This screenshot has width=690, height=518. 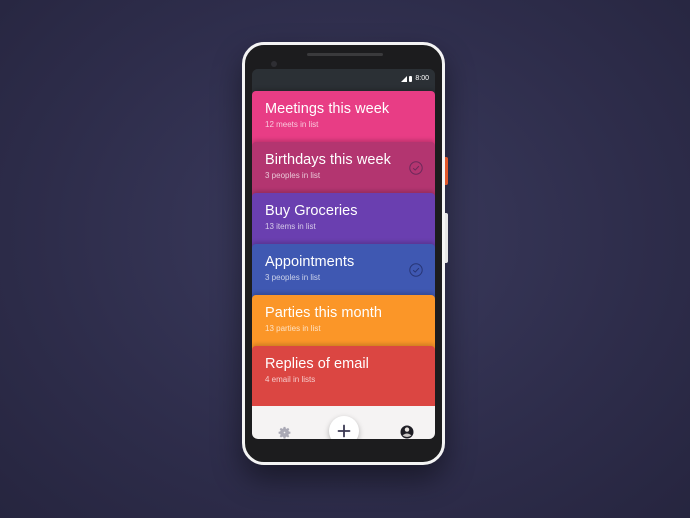 What do you see at coordinates (343, 272) in the screenshot?
I see `list-card-appointments: Appointments 3 peoples in list` at bounding box center [343, 272].